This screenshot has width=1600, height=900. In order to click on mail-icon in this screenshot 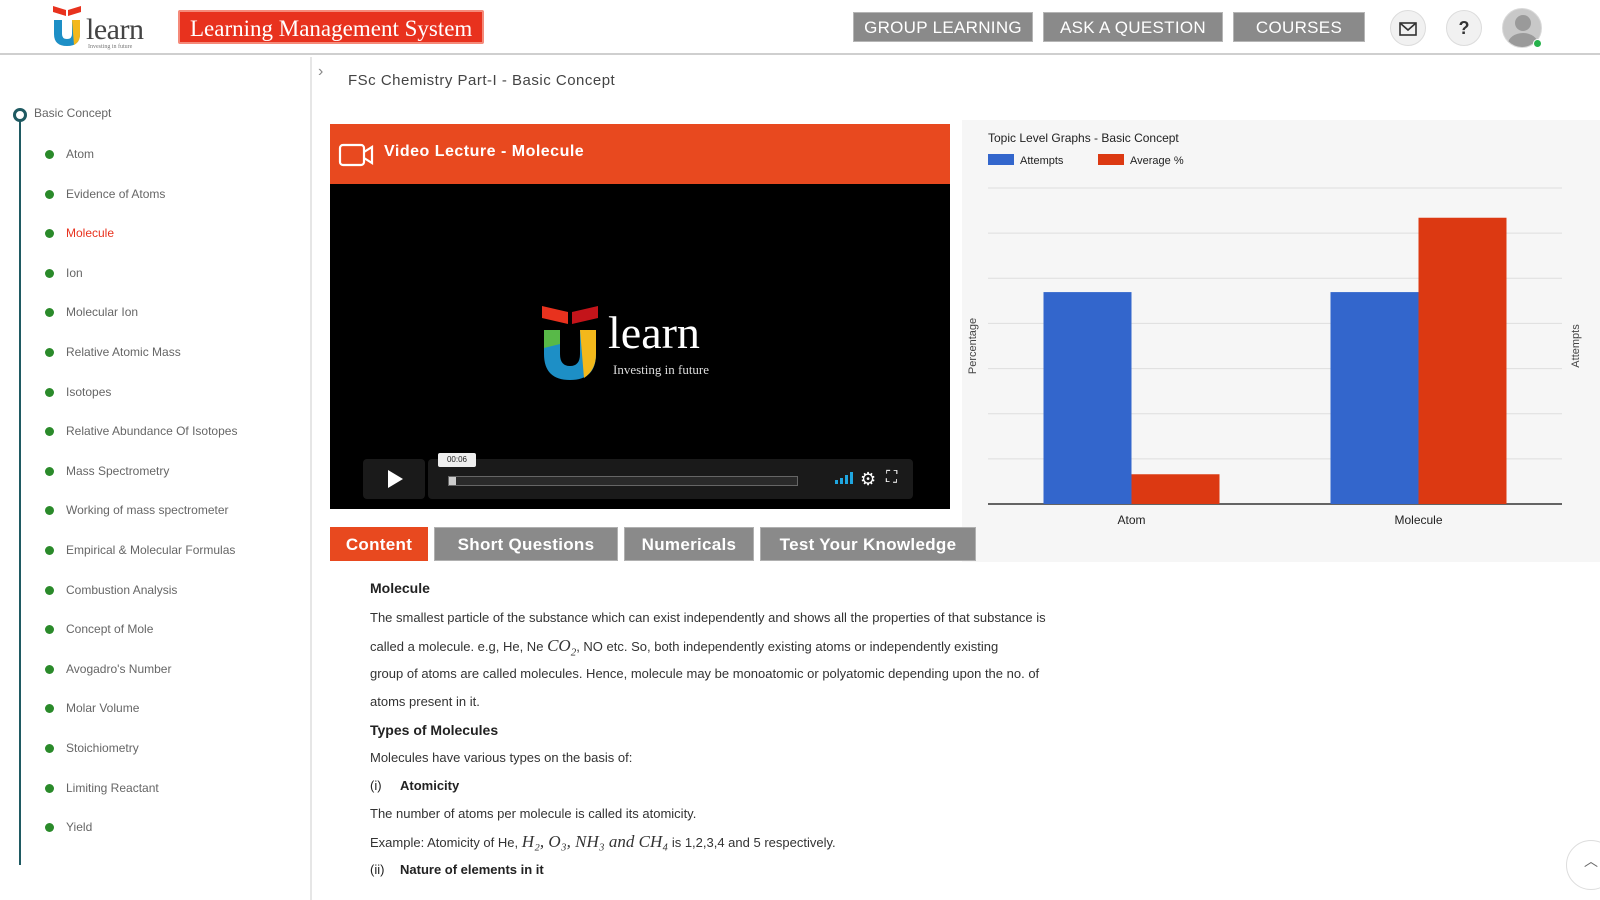, I will do `click(1408, 29)`.